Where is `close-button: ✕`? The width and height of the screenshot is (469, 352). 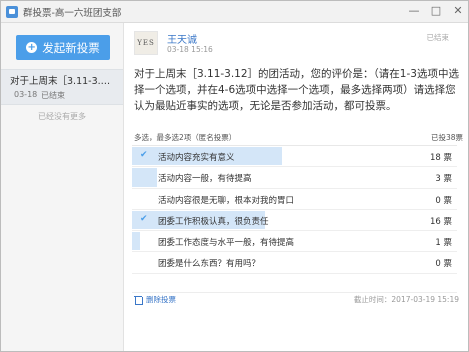 close-button: ✕ is located at coordinates (458, 11).